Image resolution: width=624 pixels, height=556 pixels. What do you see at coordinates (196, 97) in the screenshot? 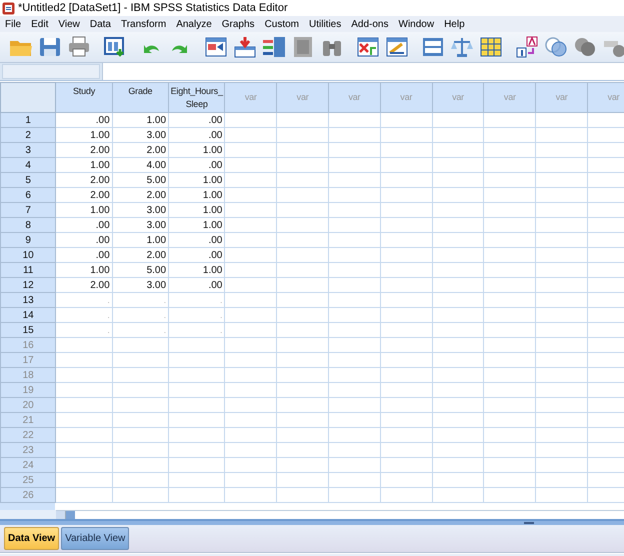
I see `column-header: Eight_Hours_ Sleep` at bounding box center [196, 97].